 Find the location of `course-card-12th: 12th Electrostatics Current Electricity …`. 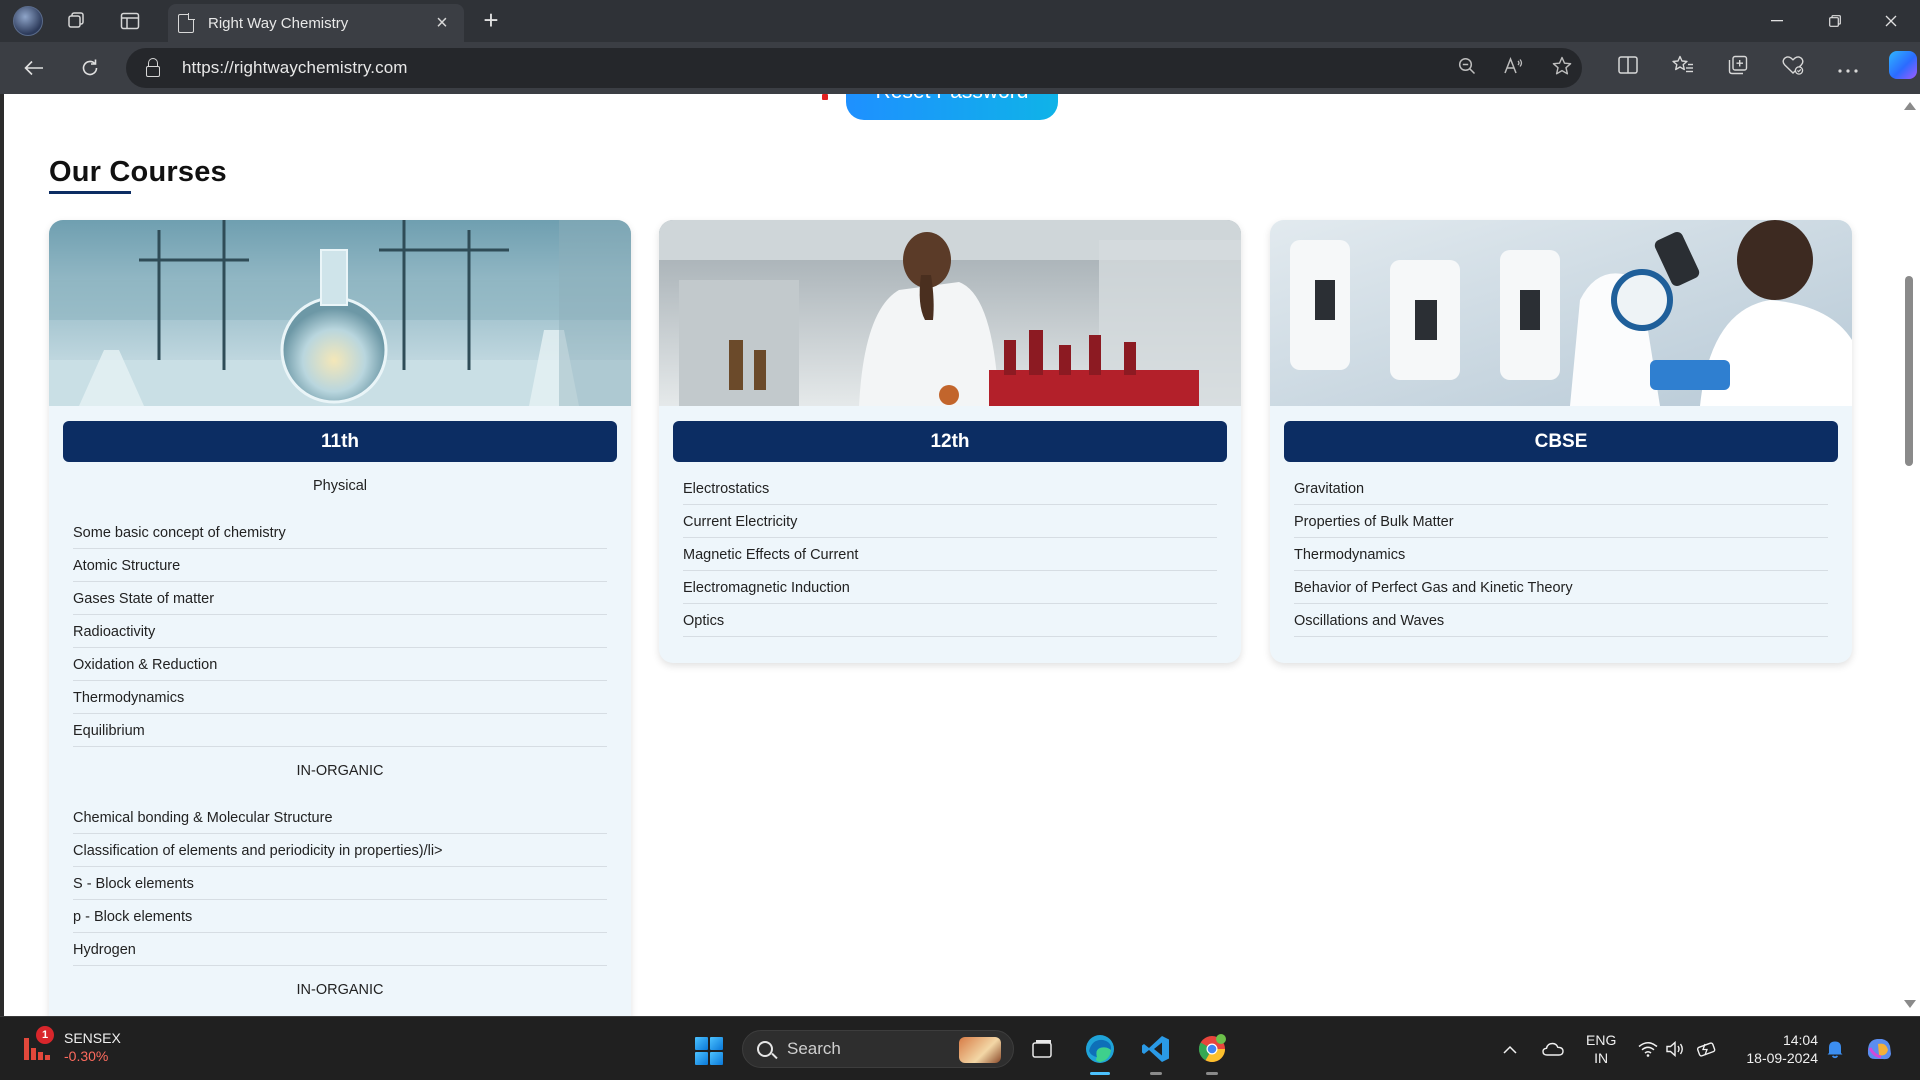

course-card-12th: 12th Electrostatics Current Electricity … is located at coordinates (950, 441).